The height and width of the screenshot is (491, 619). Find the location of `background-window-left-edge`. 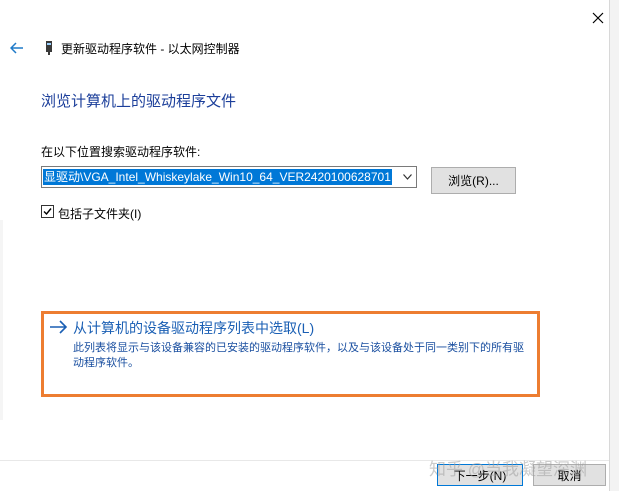

background-window-left-edge is located at coordinates (1, 320).